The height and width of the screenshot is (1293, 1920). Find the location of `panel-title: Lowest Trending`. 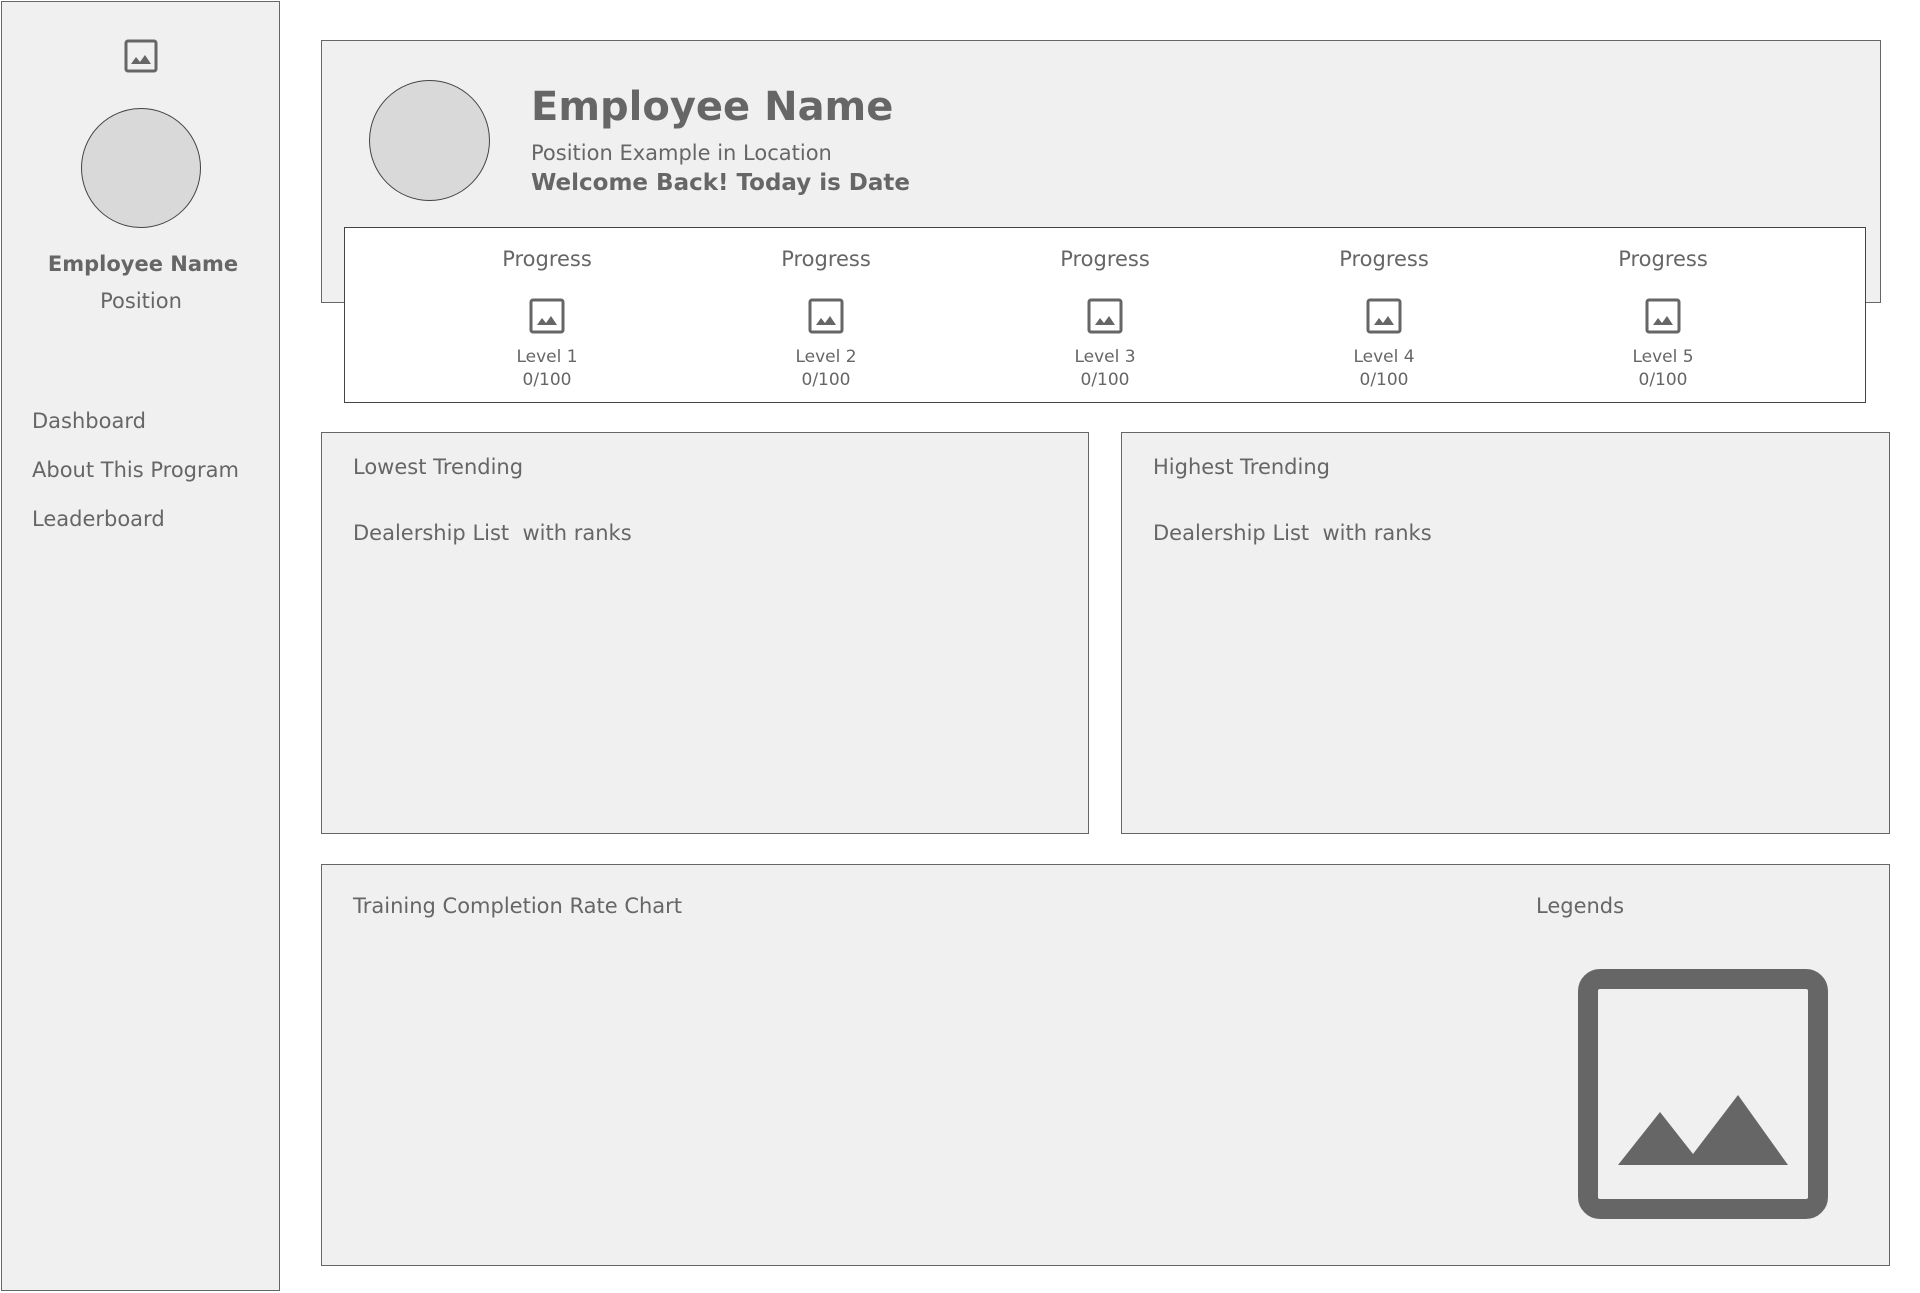

panel-title: Lowest Trending is located at coordinates (438, 467).